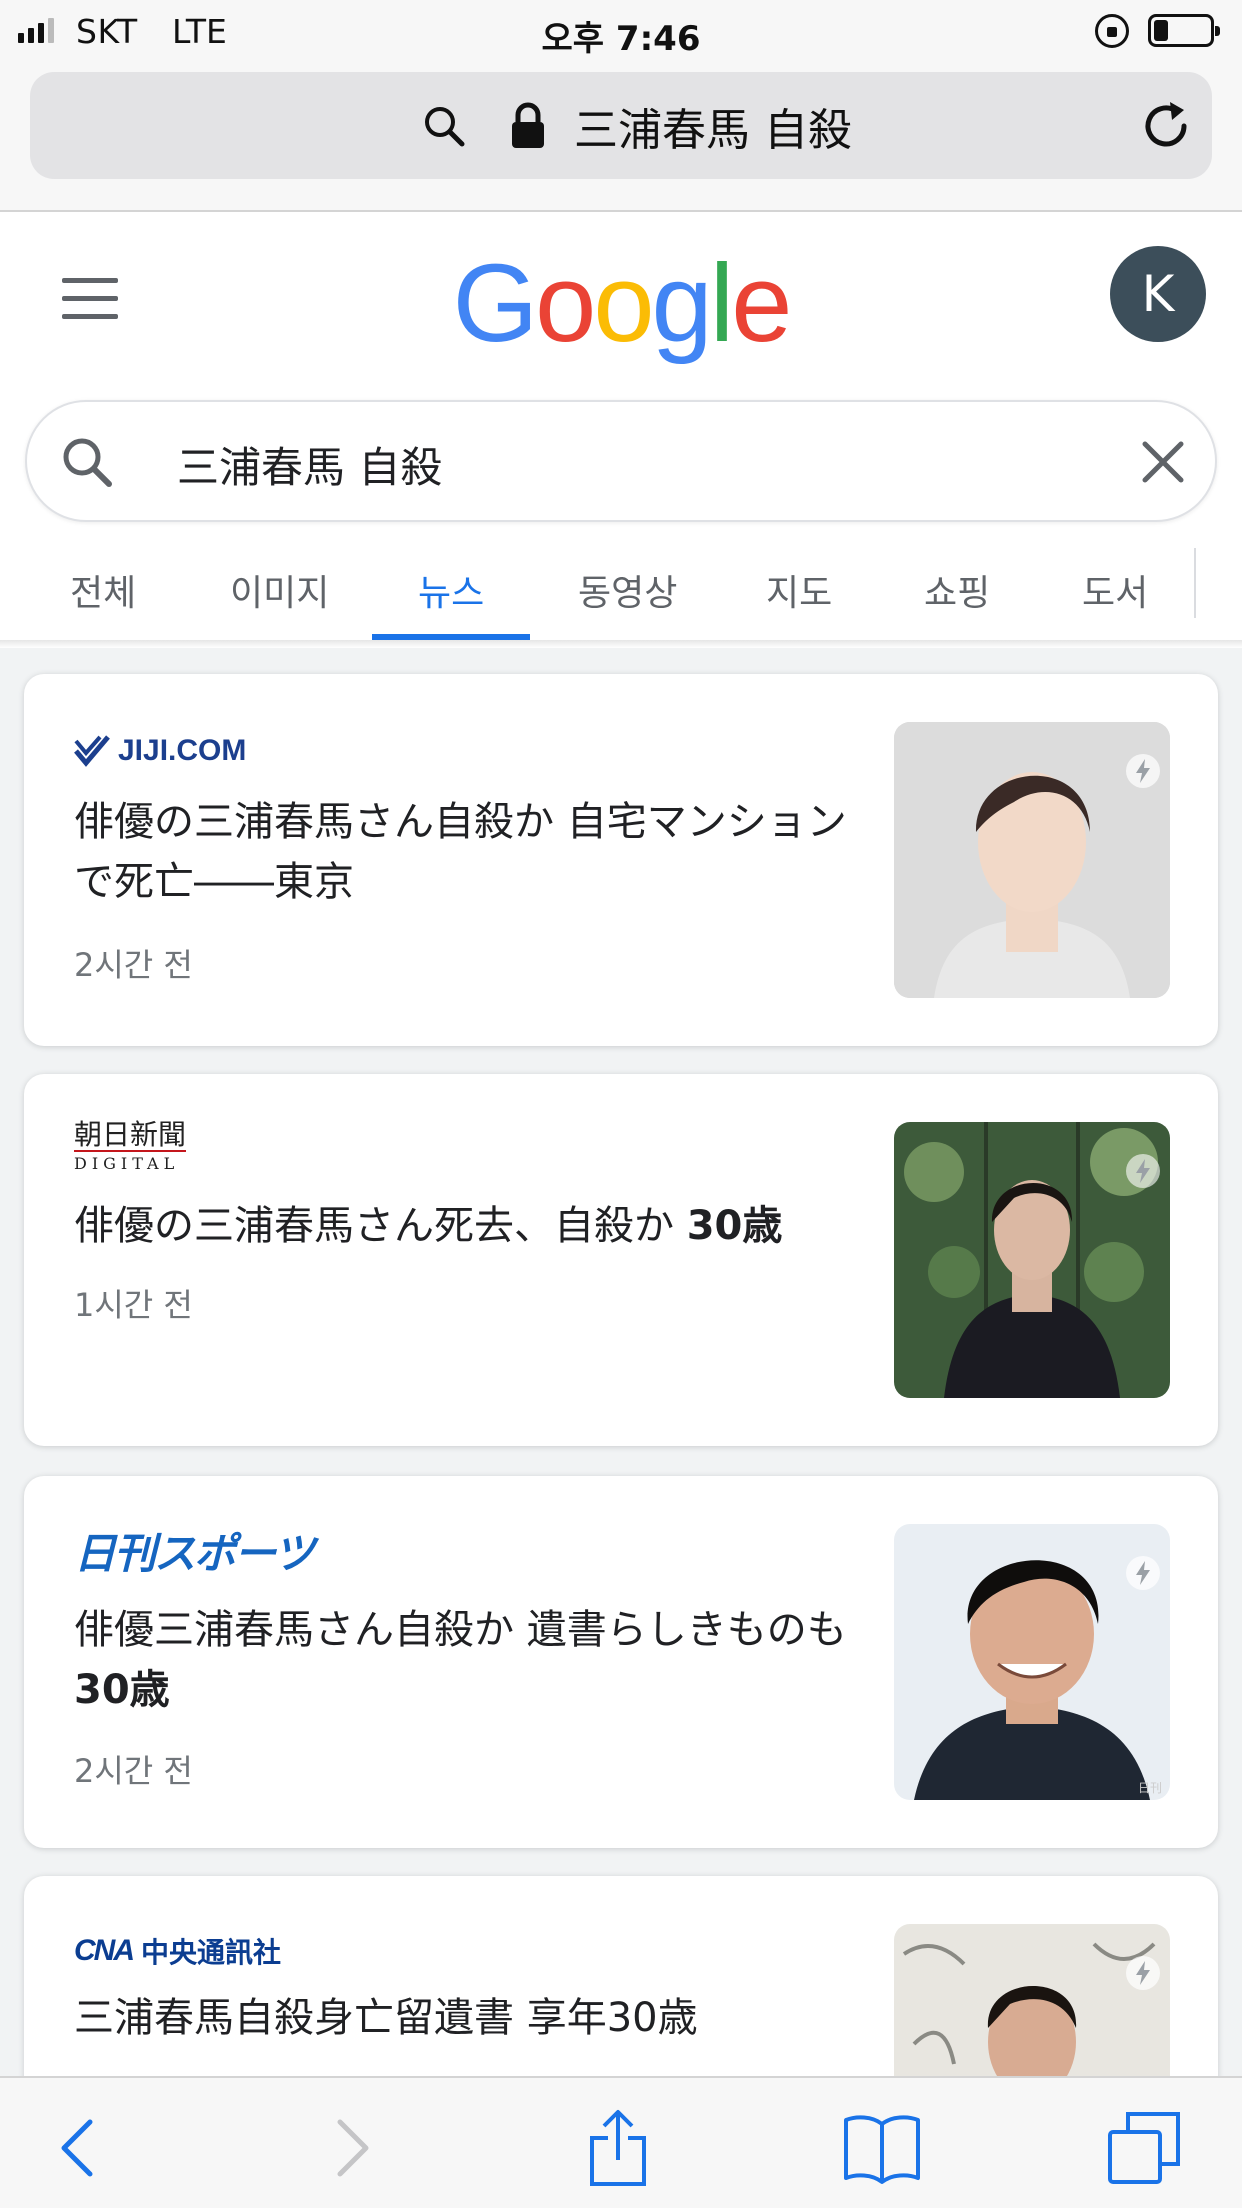  Describe the element at coordinates (1166, 126) in the screenshot. I see `reload-icon` at that location.